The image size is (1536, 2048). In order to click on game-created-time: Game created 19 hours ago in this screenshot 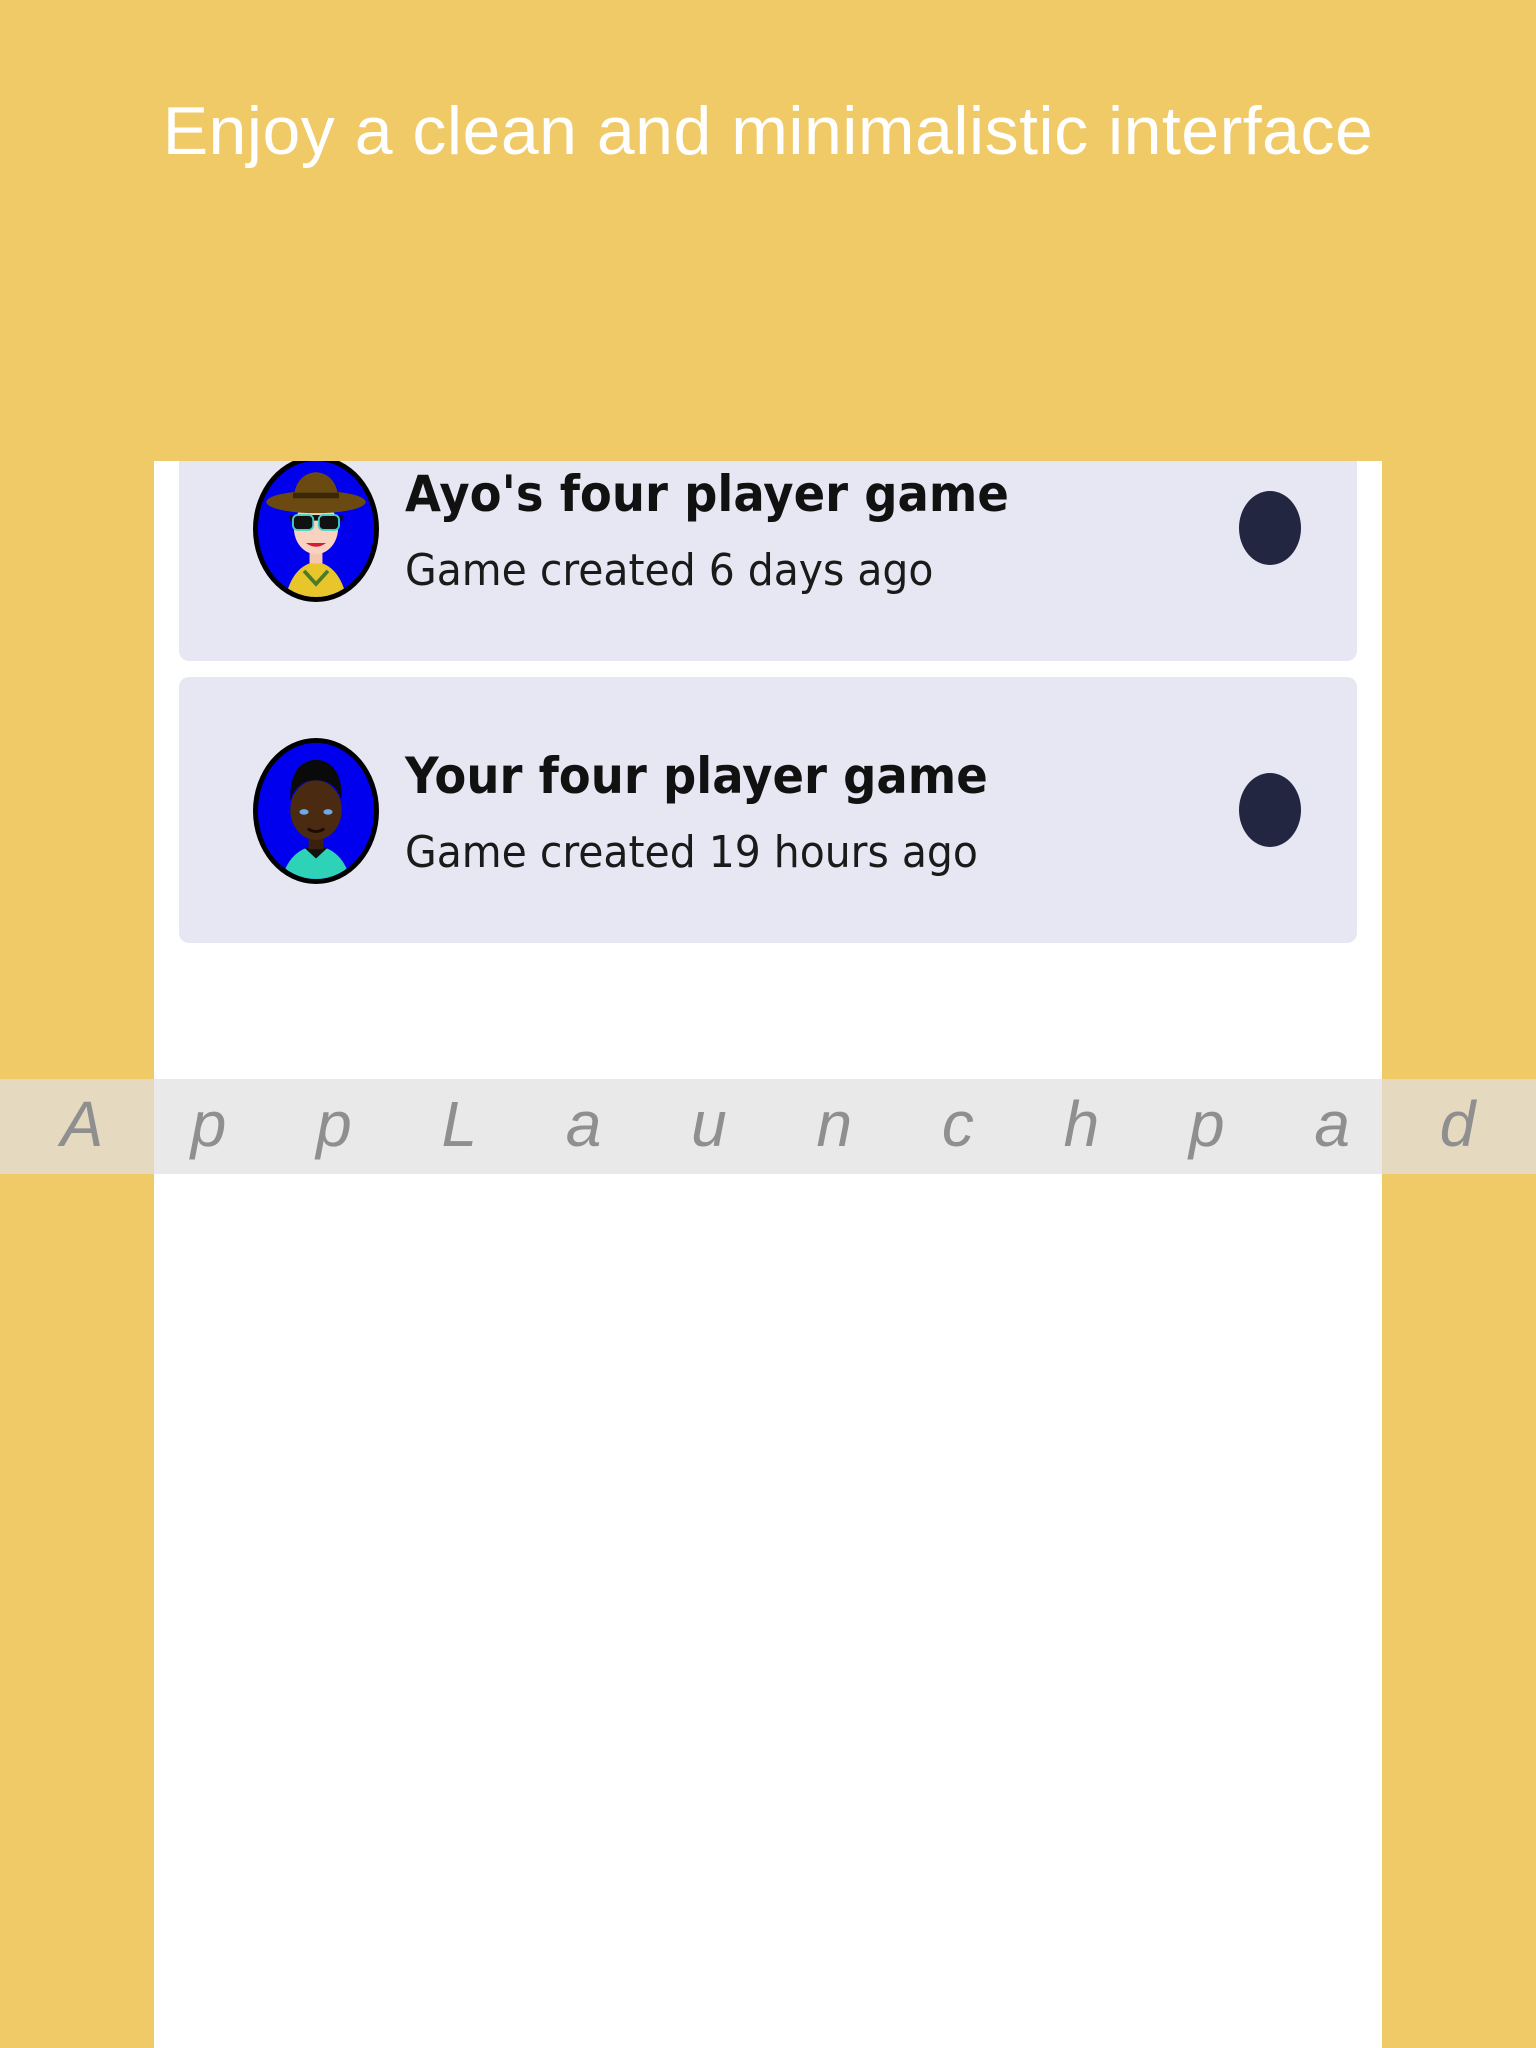, I will do `click(691, 852)`.